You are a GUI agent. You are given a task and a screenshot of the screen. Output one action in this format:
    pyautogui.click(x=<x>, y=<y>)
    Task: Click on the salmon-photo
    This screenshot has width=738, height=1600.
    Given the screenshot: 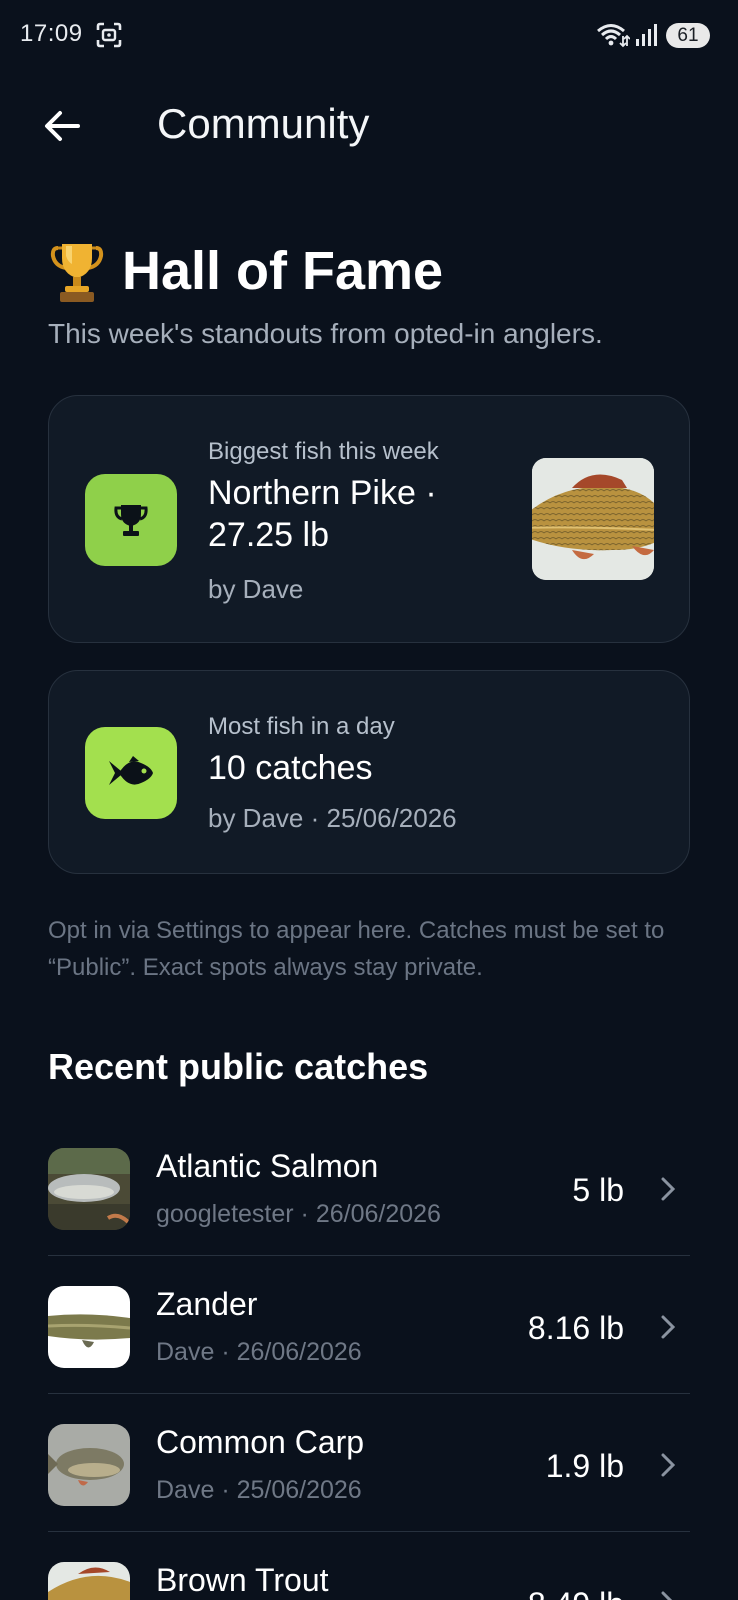 What is the action you would take?
    pyautogui.click(x=89, y=1189)
    